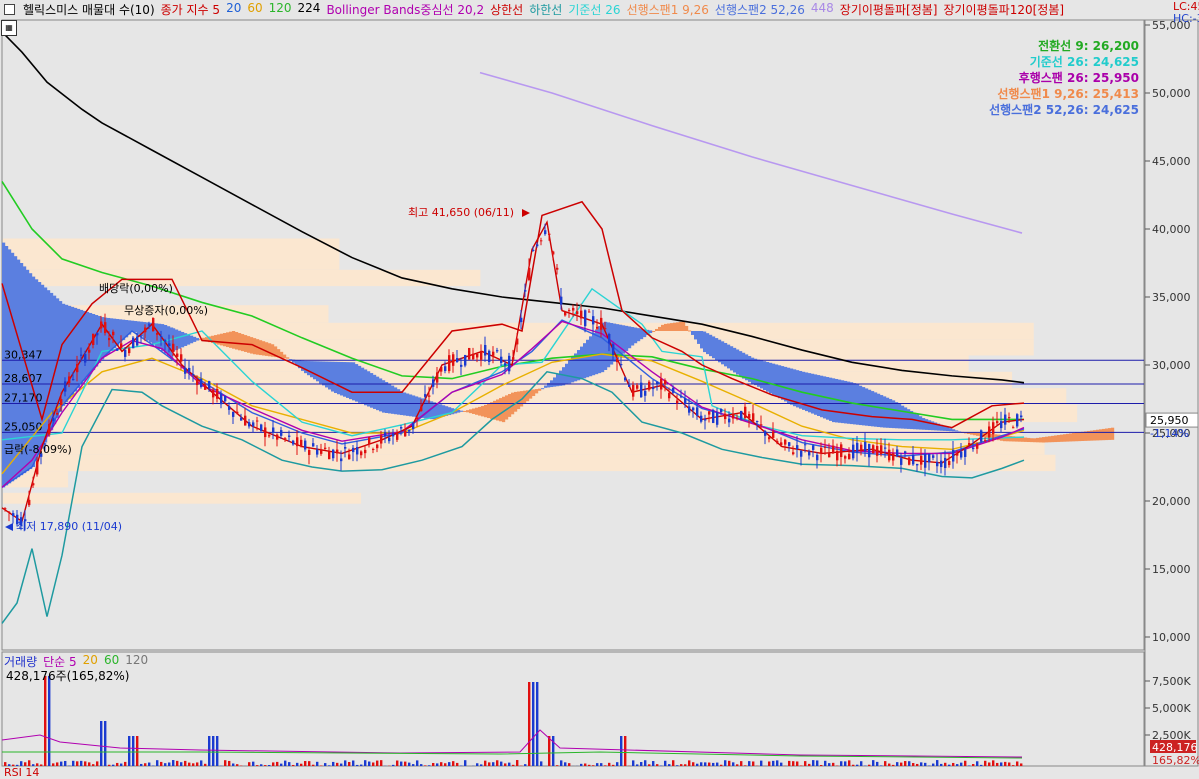 This screenshot has height=779, width=1199. What do you see at coordinates (9, 9) in the screenshot?
I see `settings-square-icon` at bounding box center [9, 9].